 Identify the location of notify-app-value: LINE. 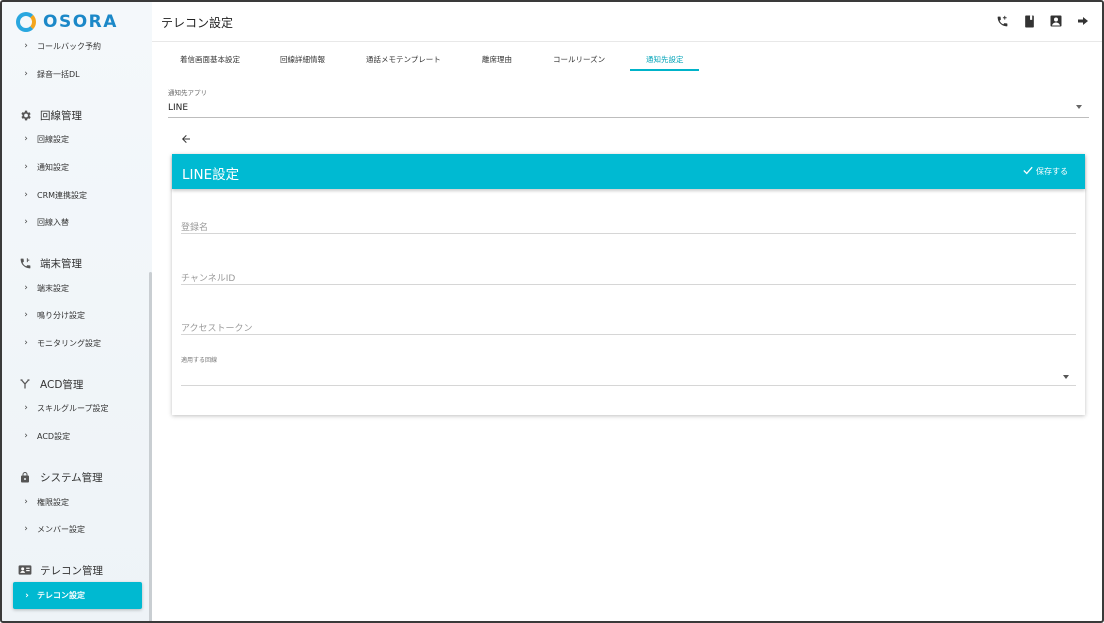
(178, 108).